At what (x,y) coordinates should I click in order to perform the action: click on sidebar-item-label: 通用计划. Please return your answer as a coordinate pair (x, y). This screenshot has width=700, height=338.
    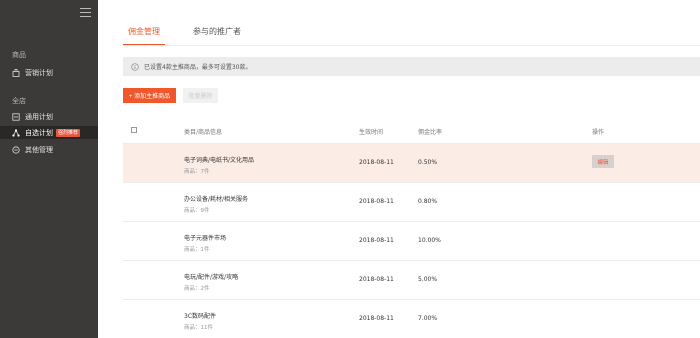
    Looking at the image, I should click on (39, 116).